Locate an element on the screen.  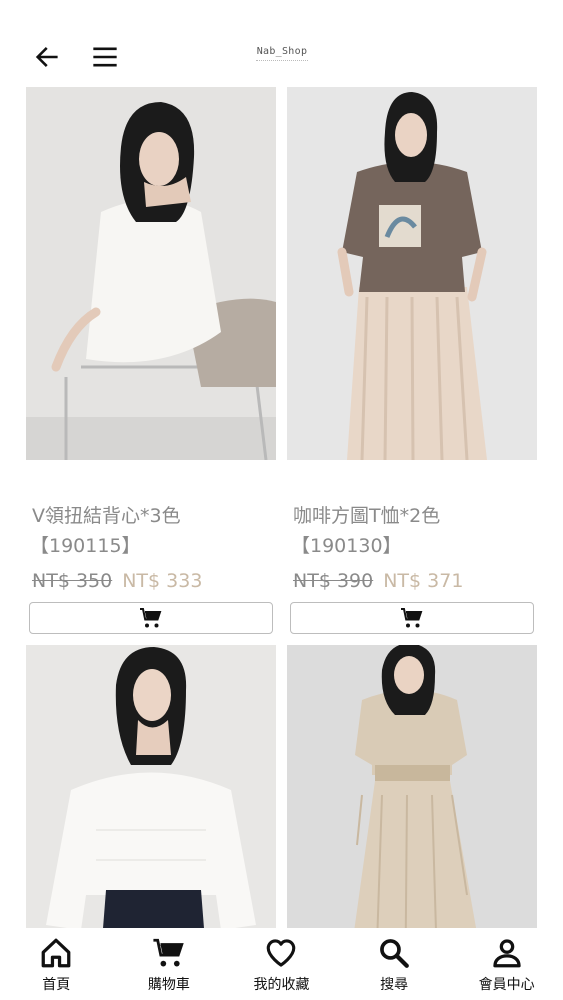
nav-item-member: 會員中心 is located at coordinates (506, 964).